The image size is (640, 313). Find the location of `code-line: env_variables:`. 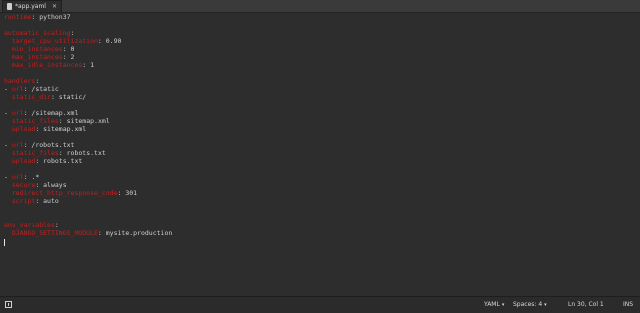

code-line: env_variables: is located at coordinates (31, 225).